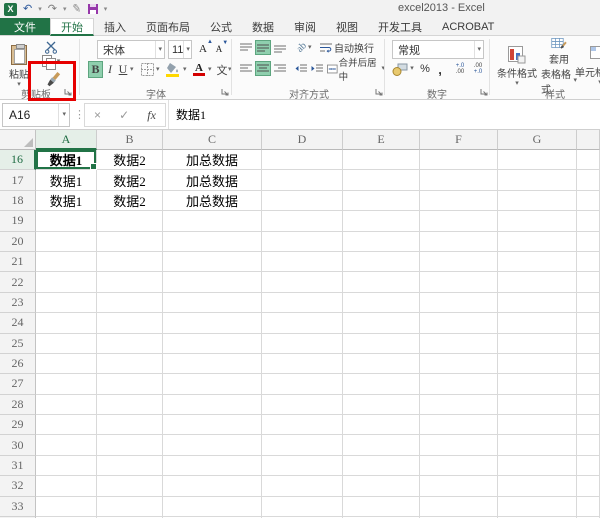 This screenshot has height=518, width=600. Describe the element at coordinates (459, 282) in the screenshot. I see `cell-F22` at that location.